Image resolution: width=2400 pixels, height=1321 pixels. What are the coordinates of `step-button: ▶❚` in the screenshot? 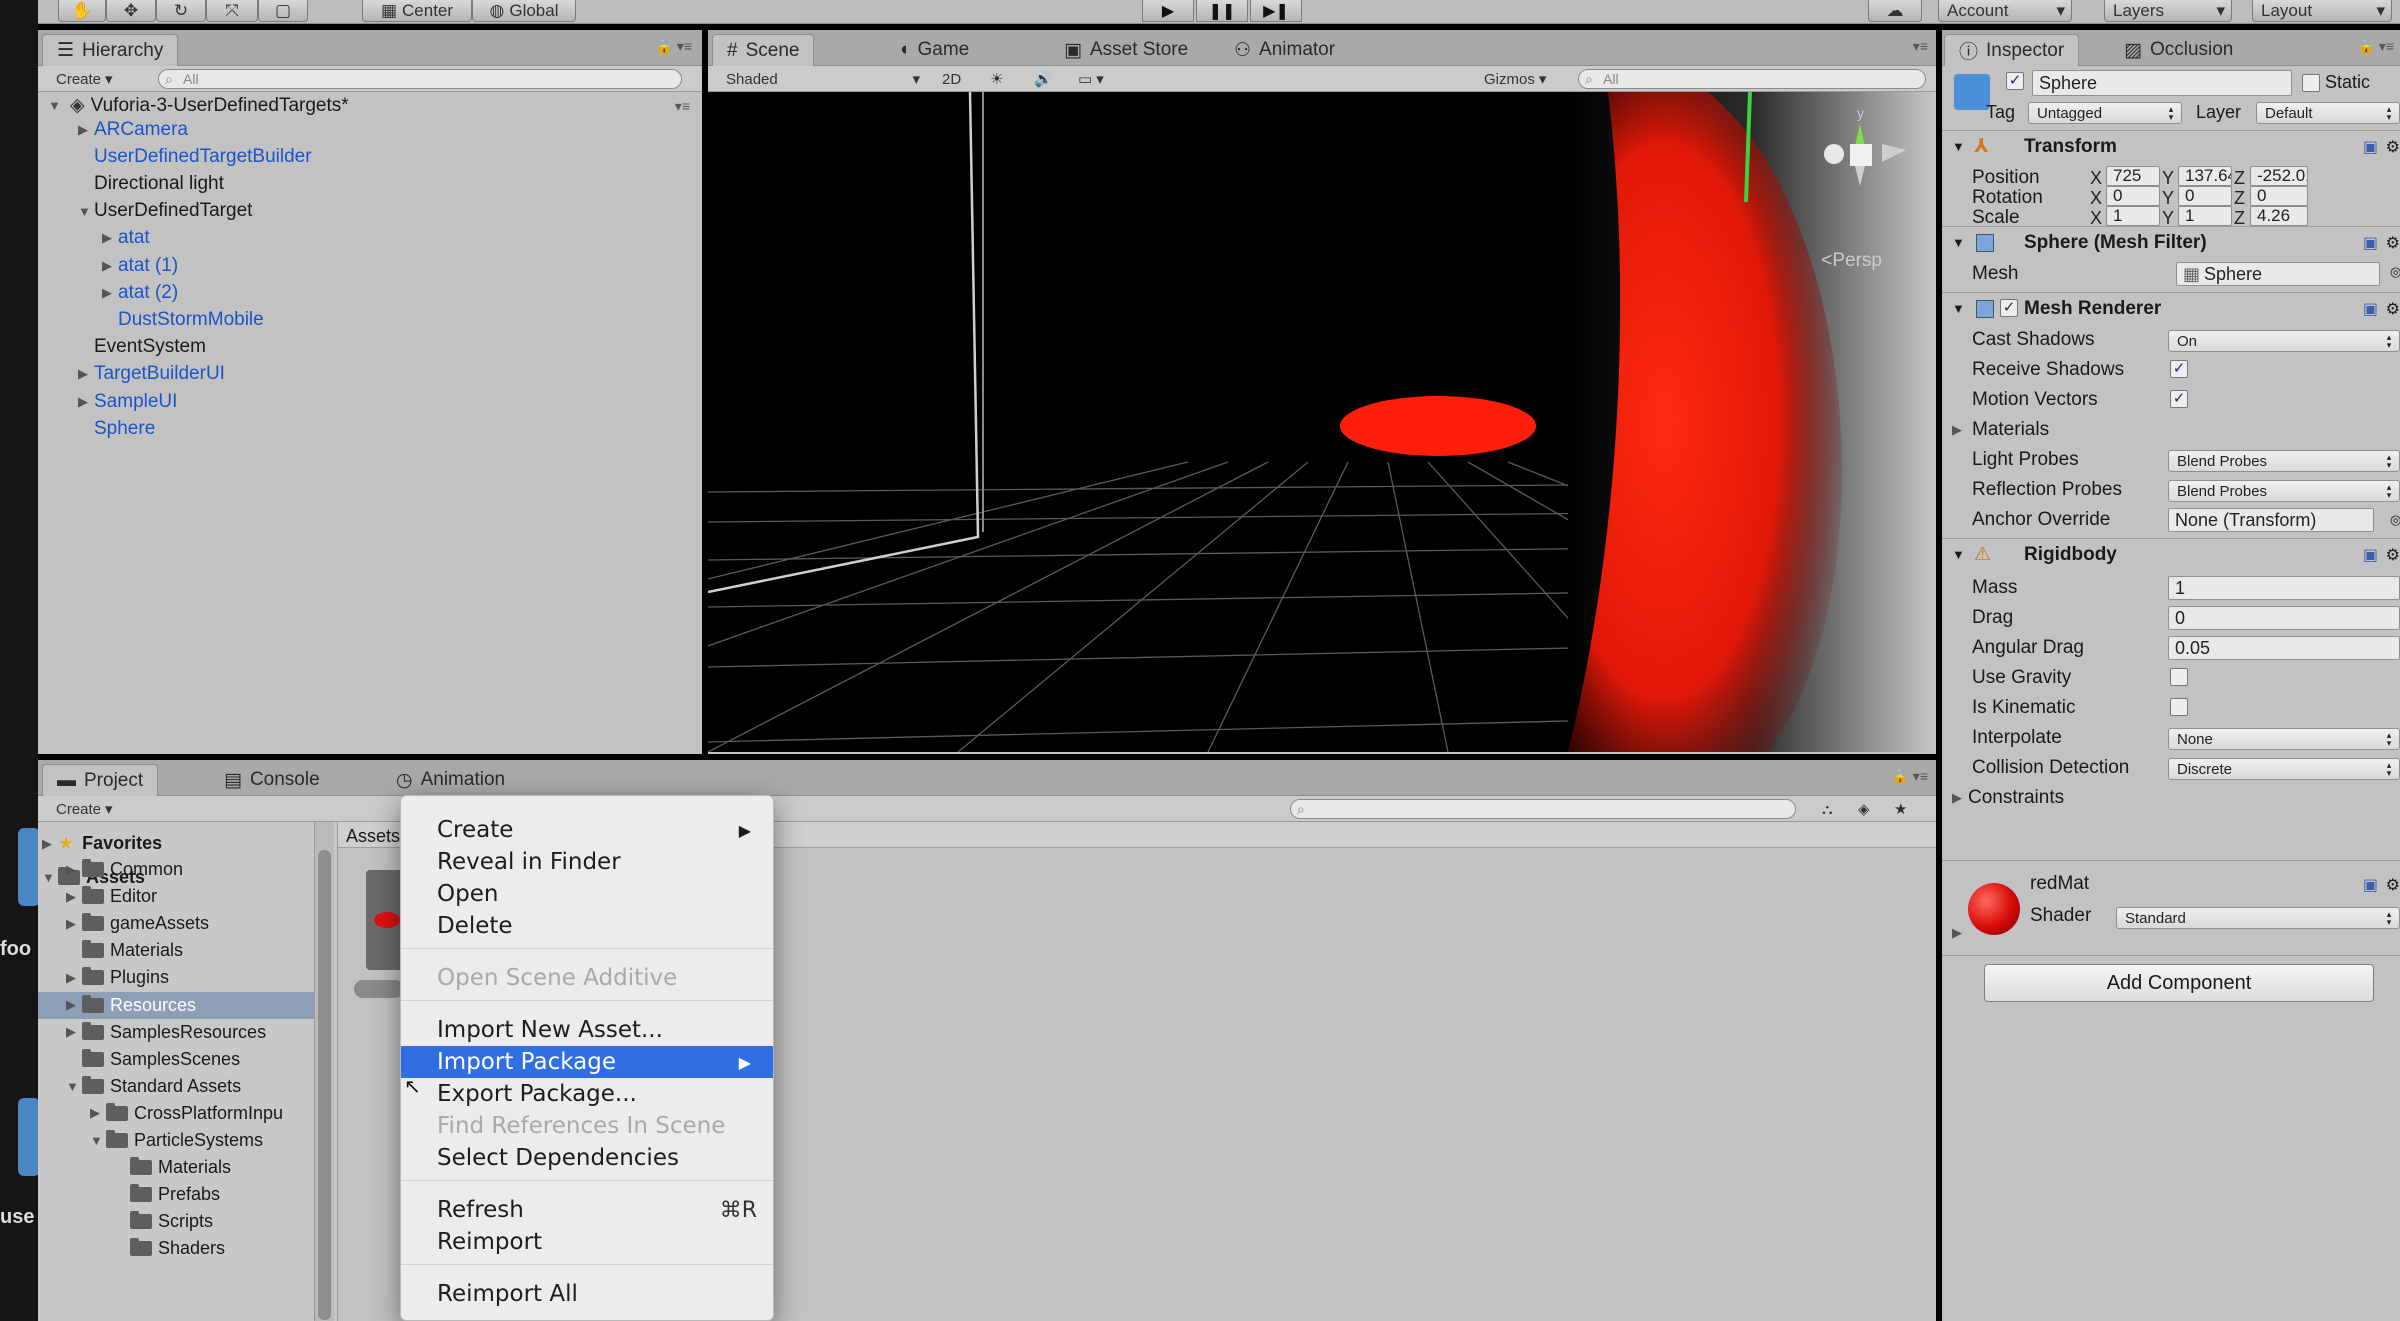 It's located at (1276, 11).